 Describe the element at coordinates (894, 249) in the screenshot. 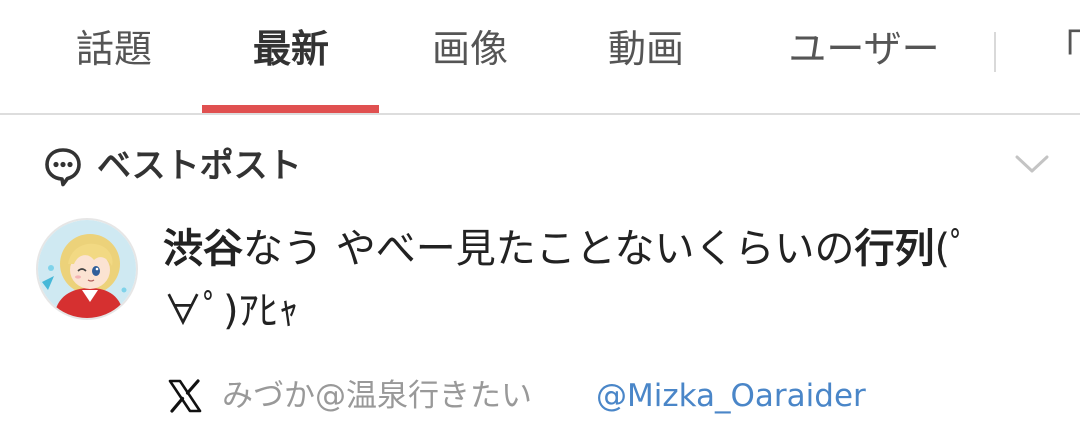

I see `post-text-bold: 行列` at that location.